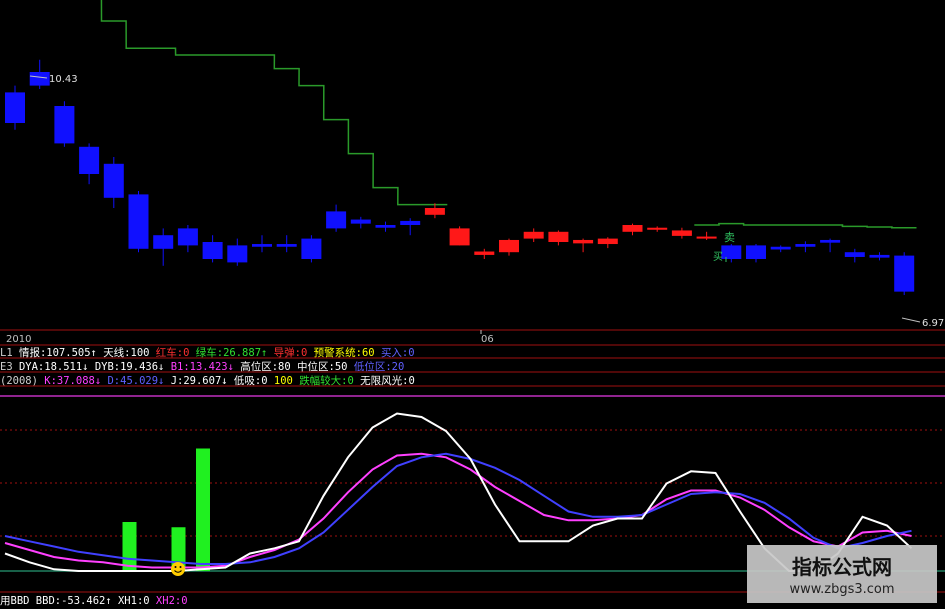  What do you see at coordinates (268, 366) in the screenshot?
I see `indicator-value: 高位区:80` at bounding box center [268, 366].